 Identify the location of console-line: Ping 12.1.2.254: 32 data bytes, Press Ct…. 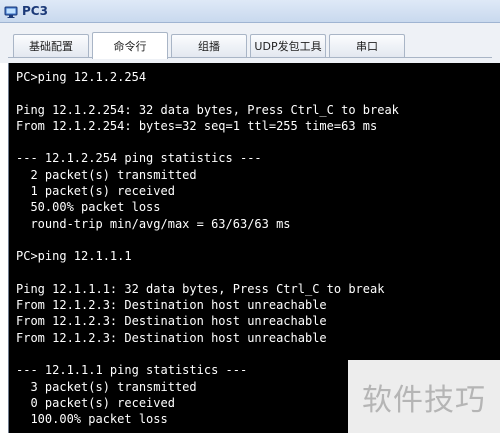
(207, 109).